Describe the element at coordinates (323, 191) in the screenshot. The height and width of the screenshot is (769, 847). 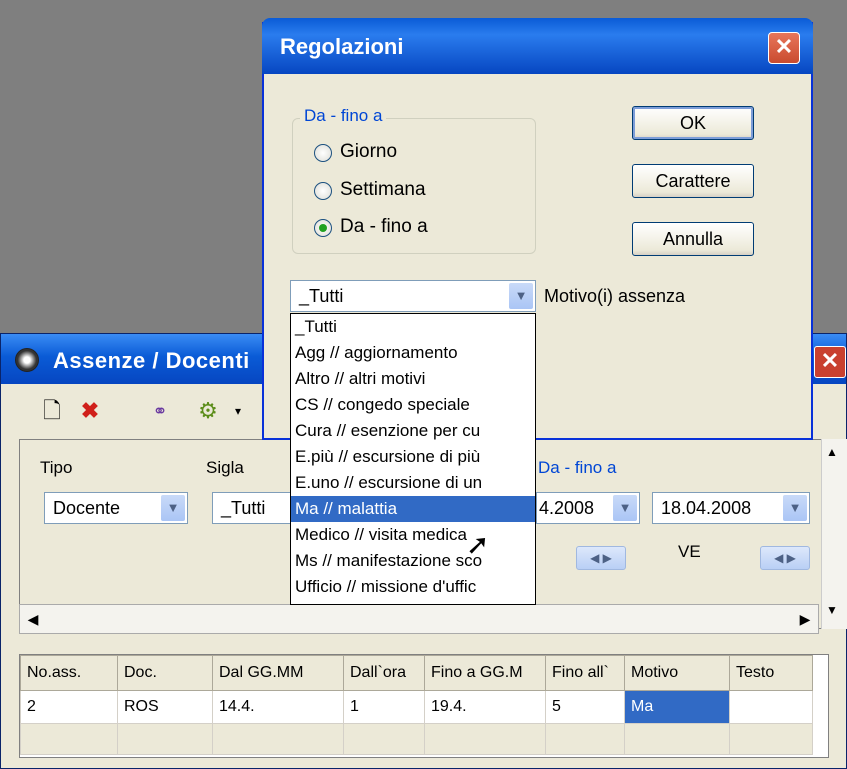
I see `radio-settimana` at that location.